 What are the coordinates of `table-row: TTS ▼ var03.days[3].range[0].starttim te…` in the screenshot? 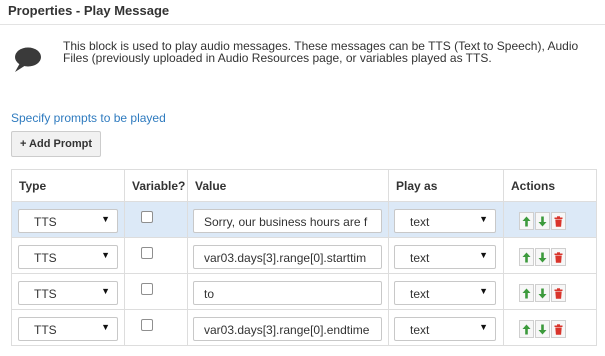 It's located at (304, 255).